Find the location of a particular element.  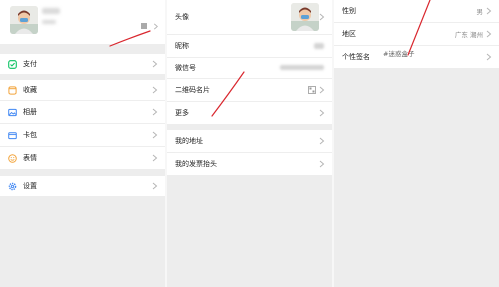

sticker-icon is located at coordinates (12, 158).